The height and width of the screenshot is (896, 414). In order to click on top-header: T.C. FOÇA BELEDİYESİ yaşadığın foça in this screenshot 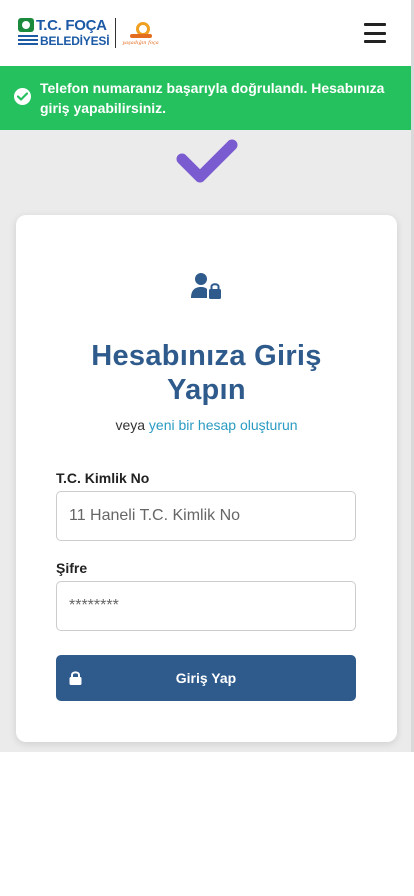, I will do `click(207, 33)`.